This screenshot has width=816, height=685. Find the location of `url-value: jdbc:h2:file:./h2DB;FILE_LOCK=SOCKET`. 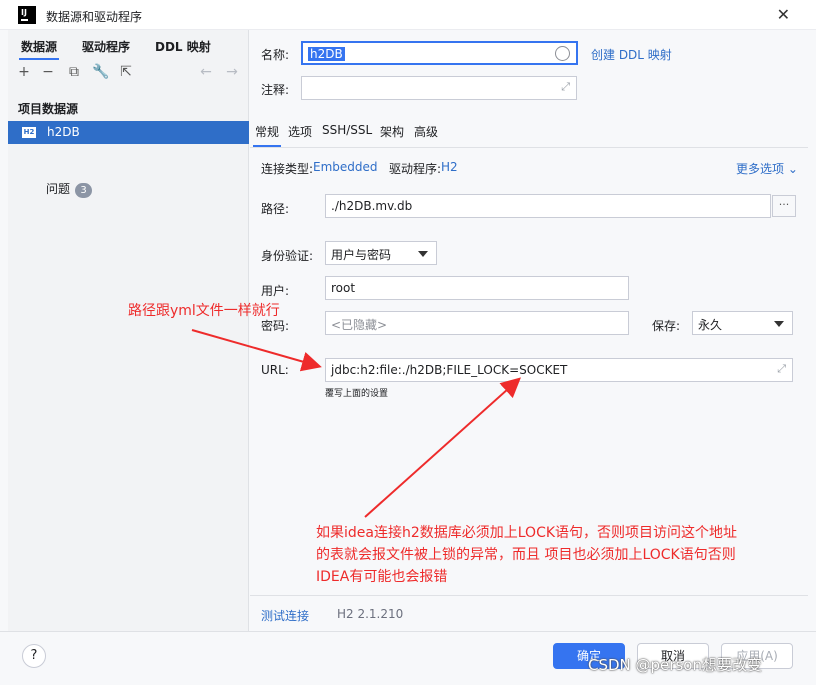

url-value: jdbc:h2:file:./h2DB;FILE_LOCK=SOCKET is located at coordinates (449, 370).